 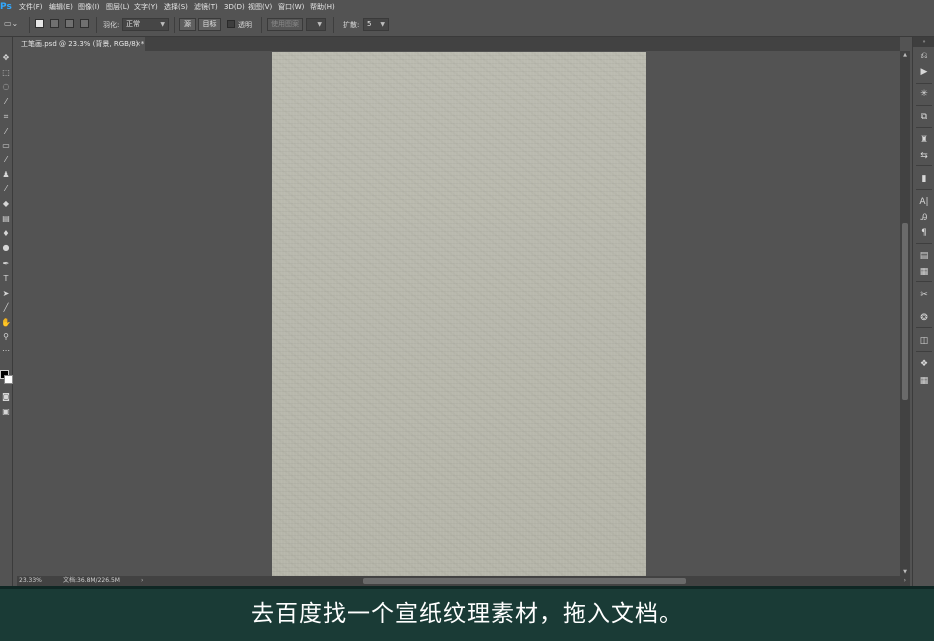 What do you see at coordinates (924, 364) in the screenshot?
I see `3d-icon: ❖` at bounding box center [924, 364].